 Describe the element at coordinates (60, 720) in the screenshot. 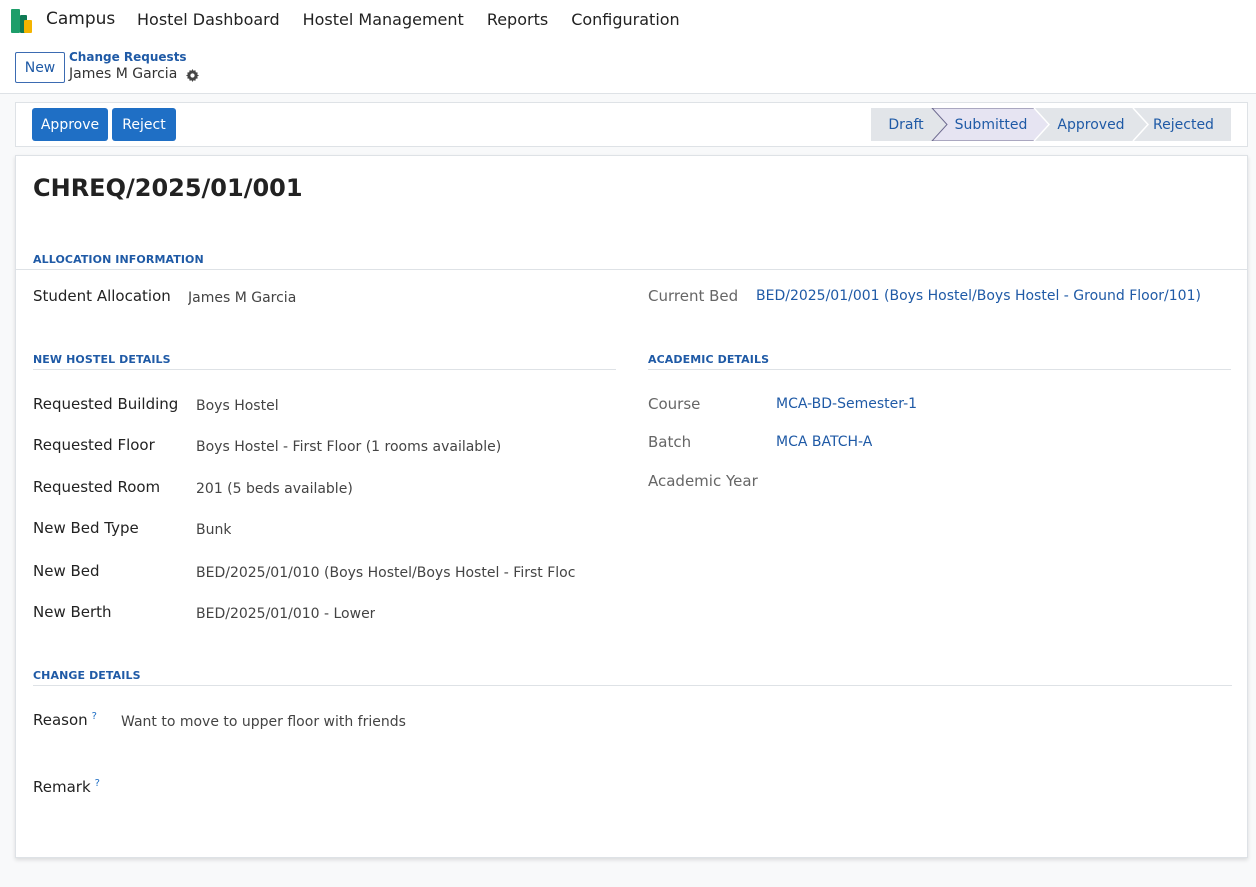

I see `reason-label-text: Reason` at that location.